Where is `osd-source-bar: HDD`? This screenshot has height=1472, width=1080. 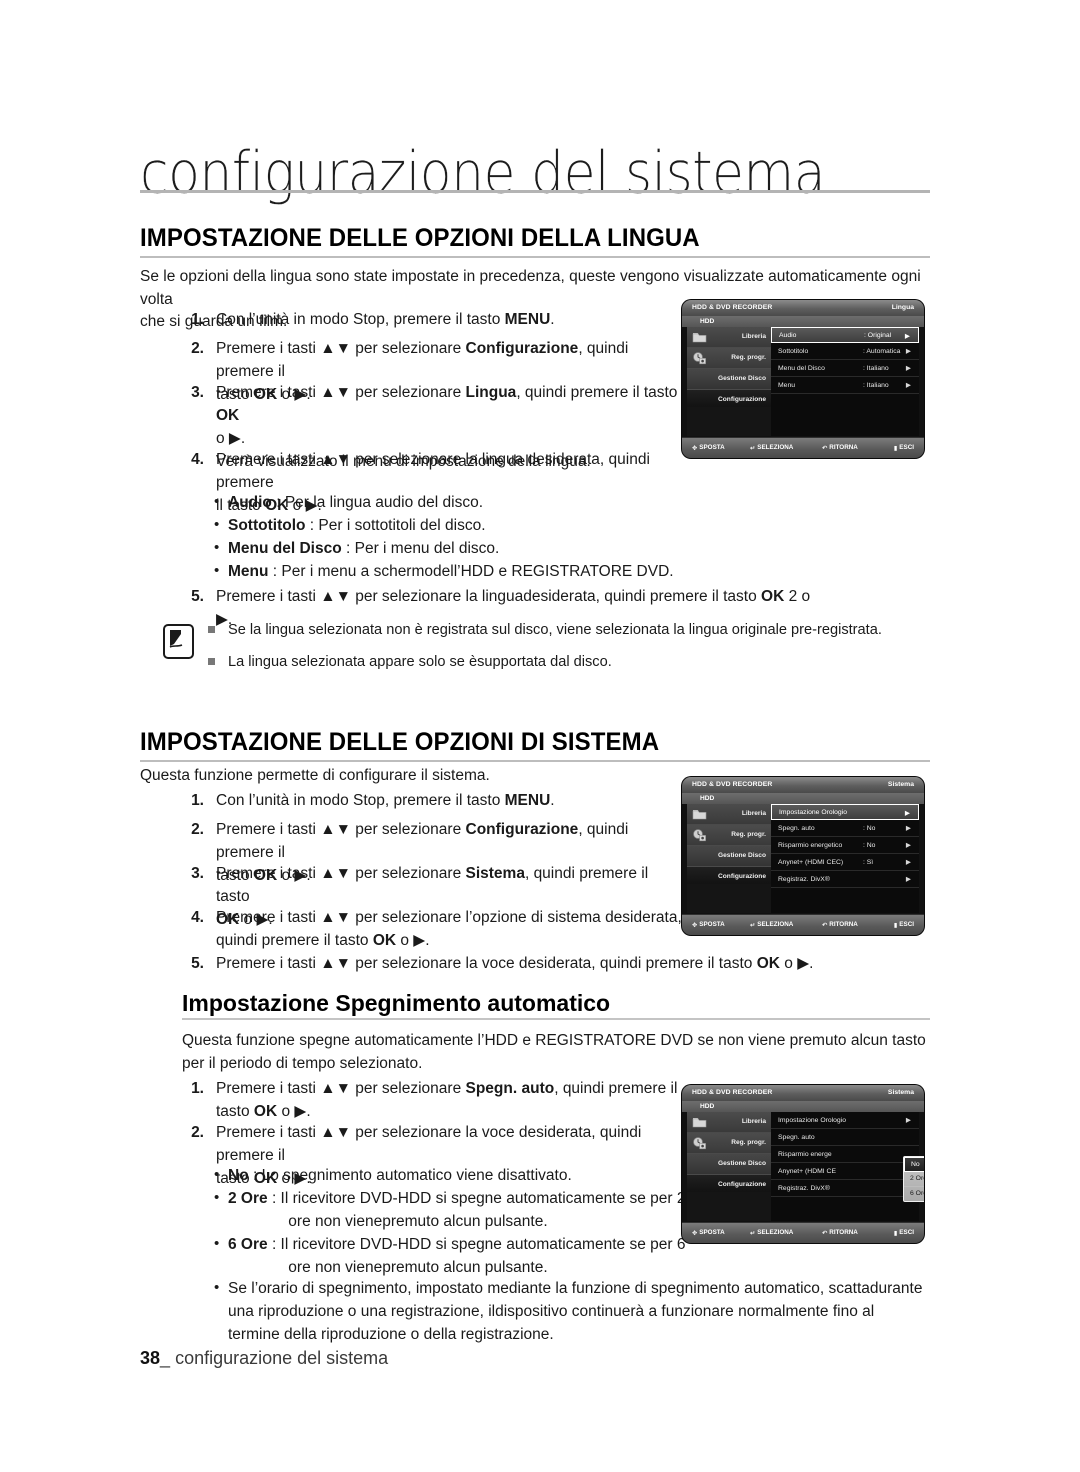
osd-source-bar: HDD is located at coordinates (803, 1106).